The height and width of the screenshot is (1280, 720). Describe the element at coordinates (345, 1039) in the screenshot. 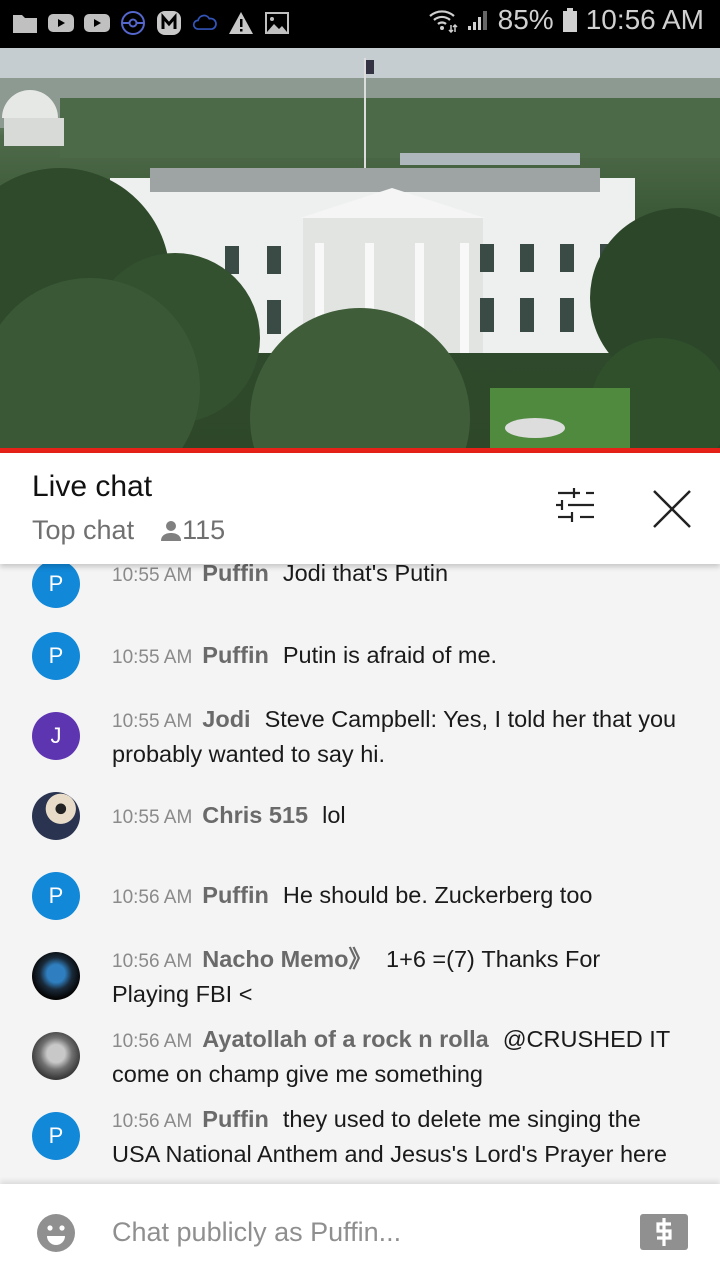

I see `message-author: Ayatollah of a rock n rolla` at that location.